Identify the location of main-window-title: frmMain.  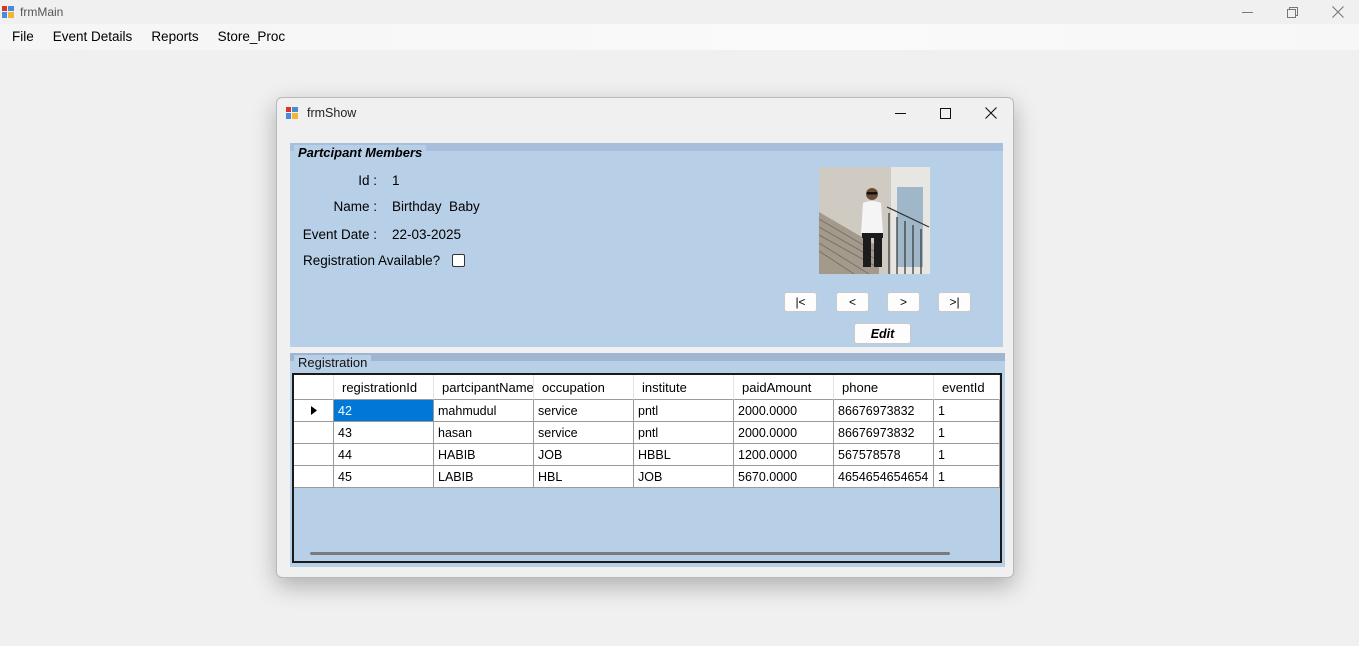
(42, 12).